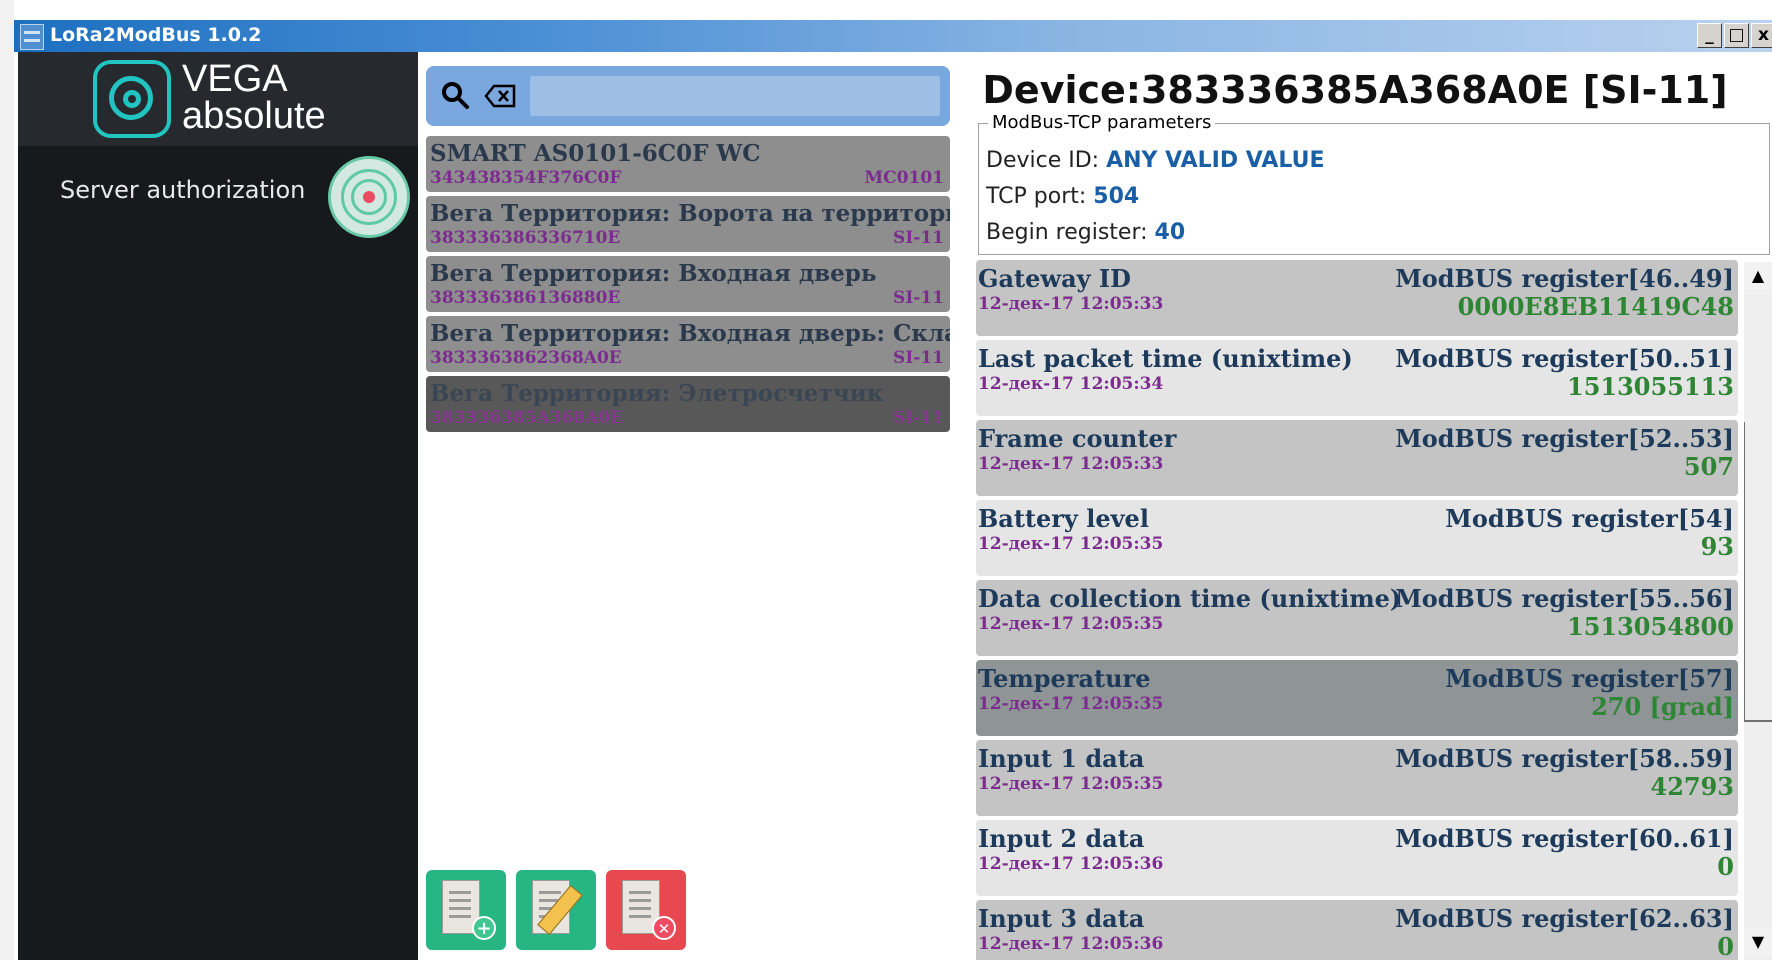  What do you see at coordinates (254, 116) in the screenshot?
I see `logo-text-absolute: absolute` at bounding box center [254, 116].